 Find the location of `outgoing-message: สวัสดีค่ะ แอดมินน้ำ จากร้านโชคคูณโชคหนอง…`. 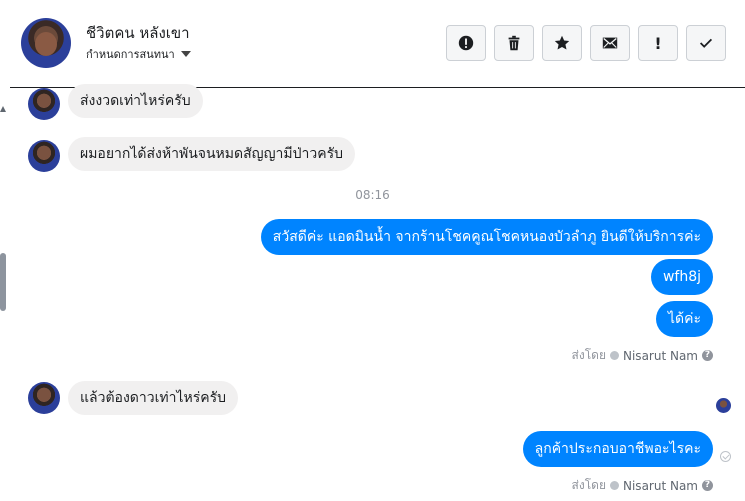

outgoing-message: สวัสดีค่ะ แอดมินน้ำ จากร้านโชคคูณโชคหนอง… is located at coordinates (486, 237).